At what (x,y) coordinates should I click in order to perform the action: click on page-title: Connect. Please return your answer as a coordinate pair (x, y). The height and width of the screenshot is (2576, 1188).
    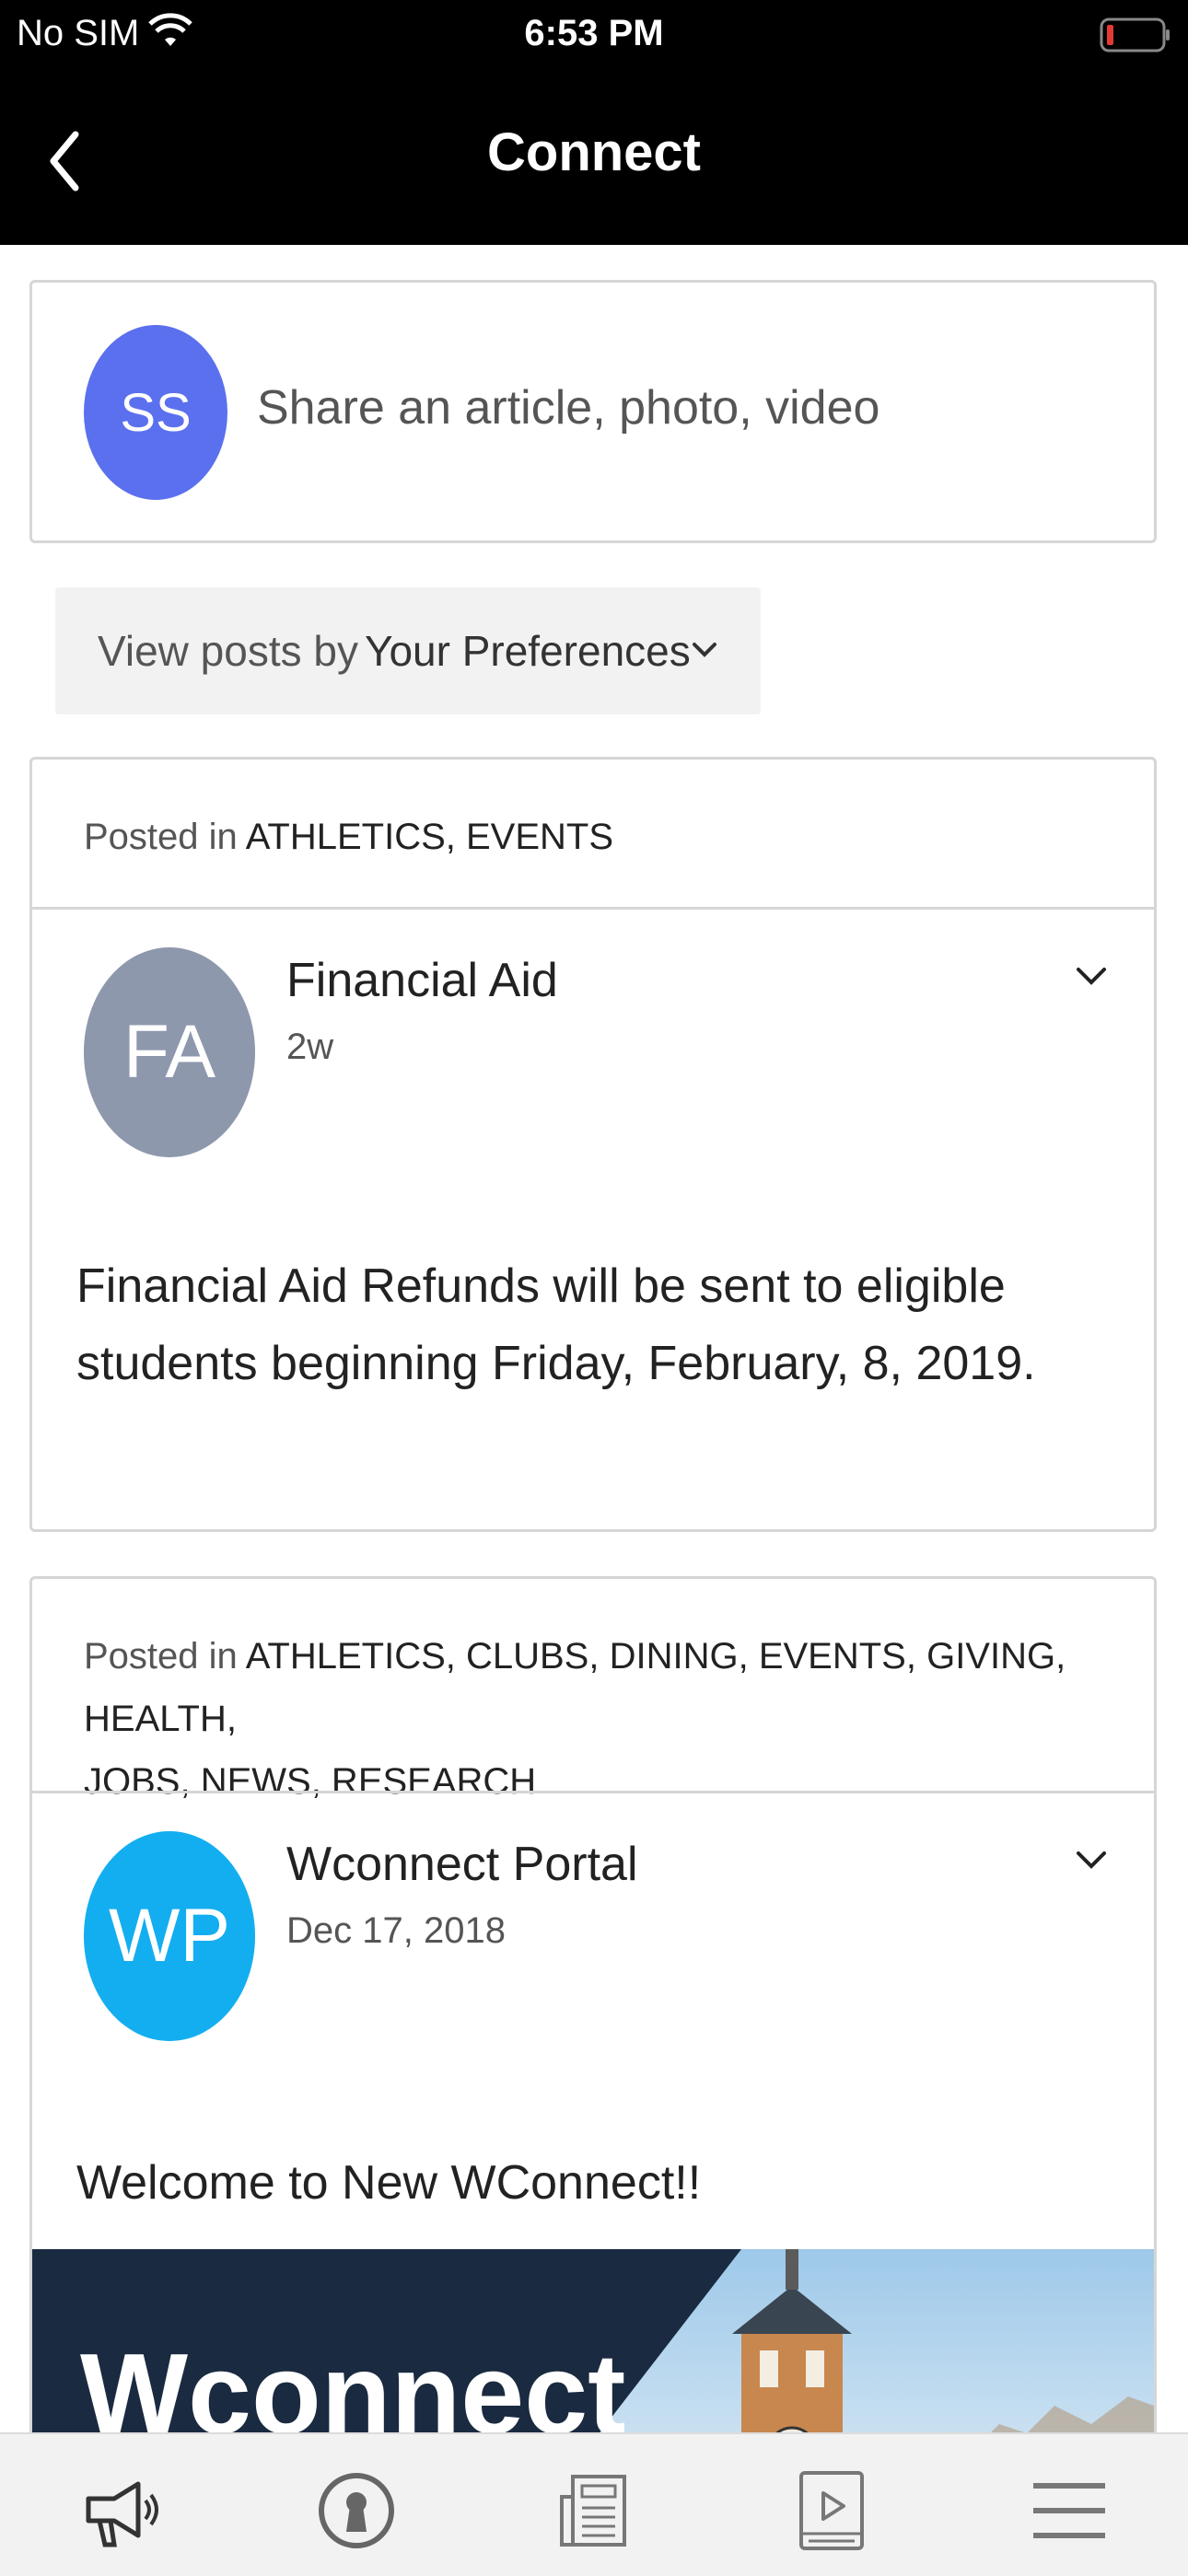
    Looking at the image, I should click on (594, 152).